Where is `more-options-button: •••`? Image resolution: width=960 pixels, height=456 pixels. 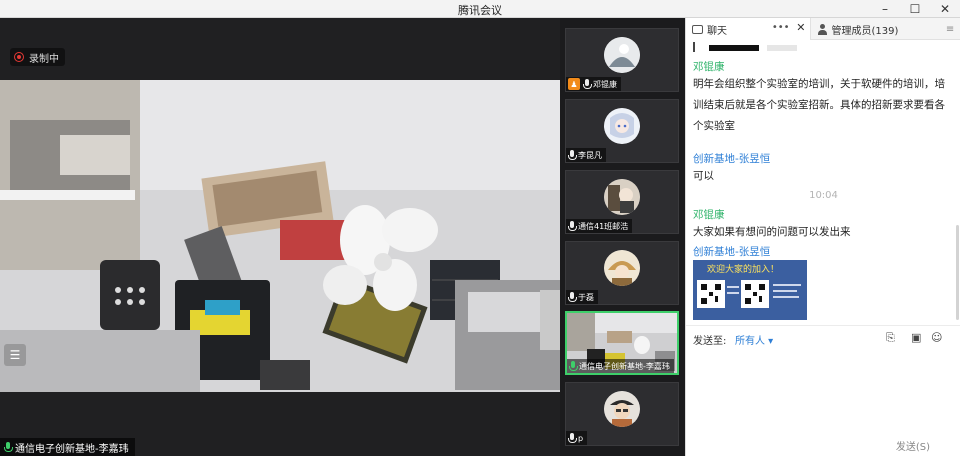
more-options-button: ••• is located at coordinates (781, 27).